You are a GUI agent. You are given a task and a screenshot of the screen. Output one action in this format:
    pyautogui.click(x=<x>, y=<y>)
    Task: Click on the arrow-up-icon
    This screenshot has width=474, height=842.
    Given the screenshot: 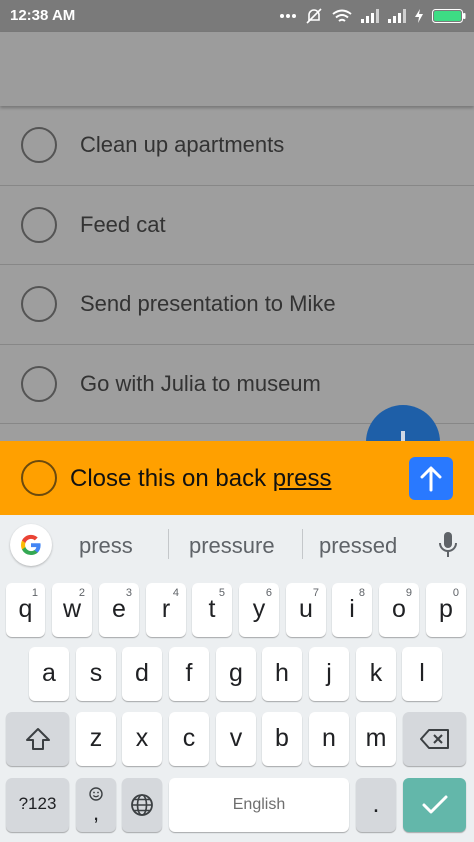 What is the action you would take?
    pyautogui.click(x=431, y=479)
    